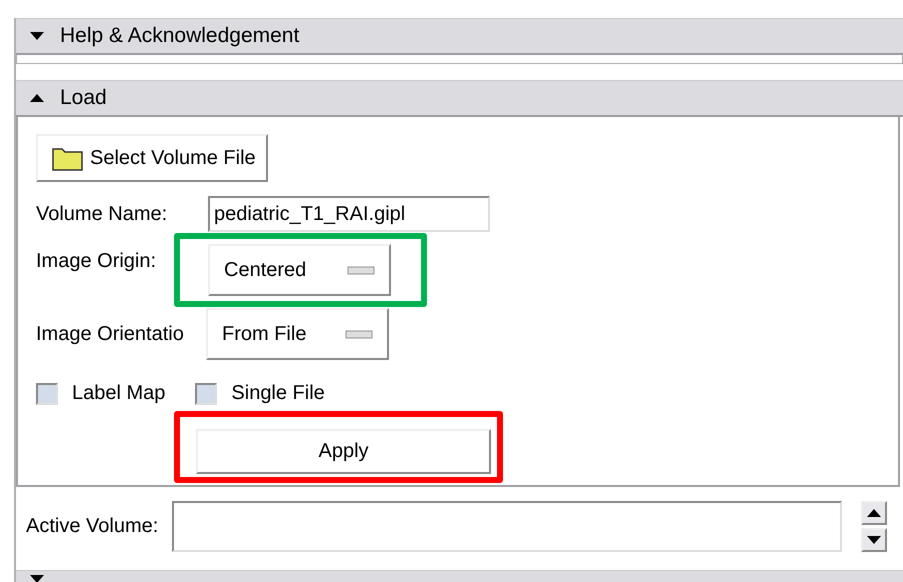 The width and height of the screenshot is (903, 582). I want to click on field-label: Image Origin:, so click(97, 261).